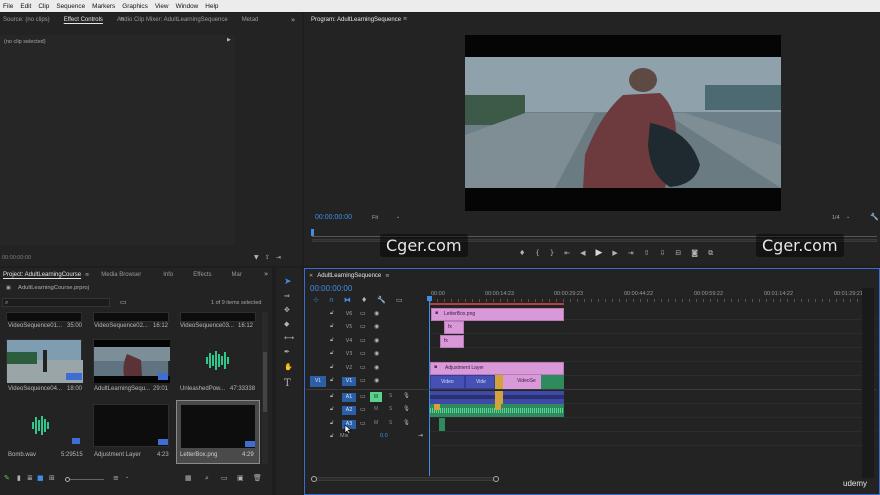  I want to click on menu-view: View, so click(162, 6).